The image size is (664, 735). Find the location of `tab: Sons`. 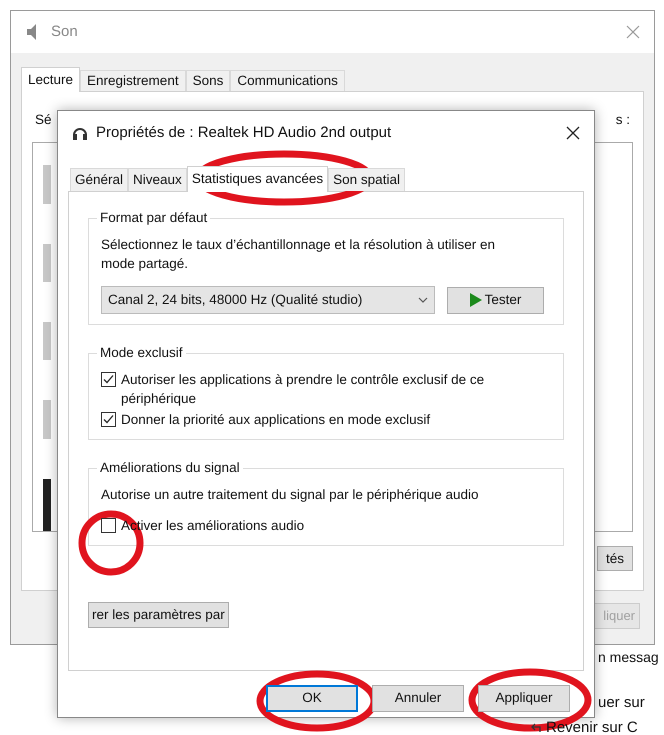

tab: Sons is located at coordinates (208, 80).